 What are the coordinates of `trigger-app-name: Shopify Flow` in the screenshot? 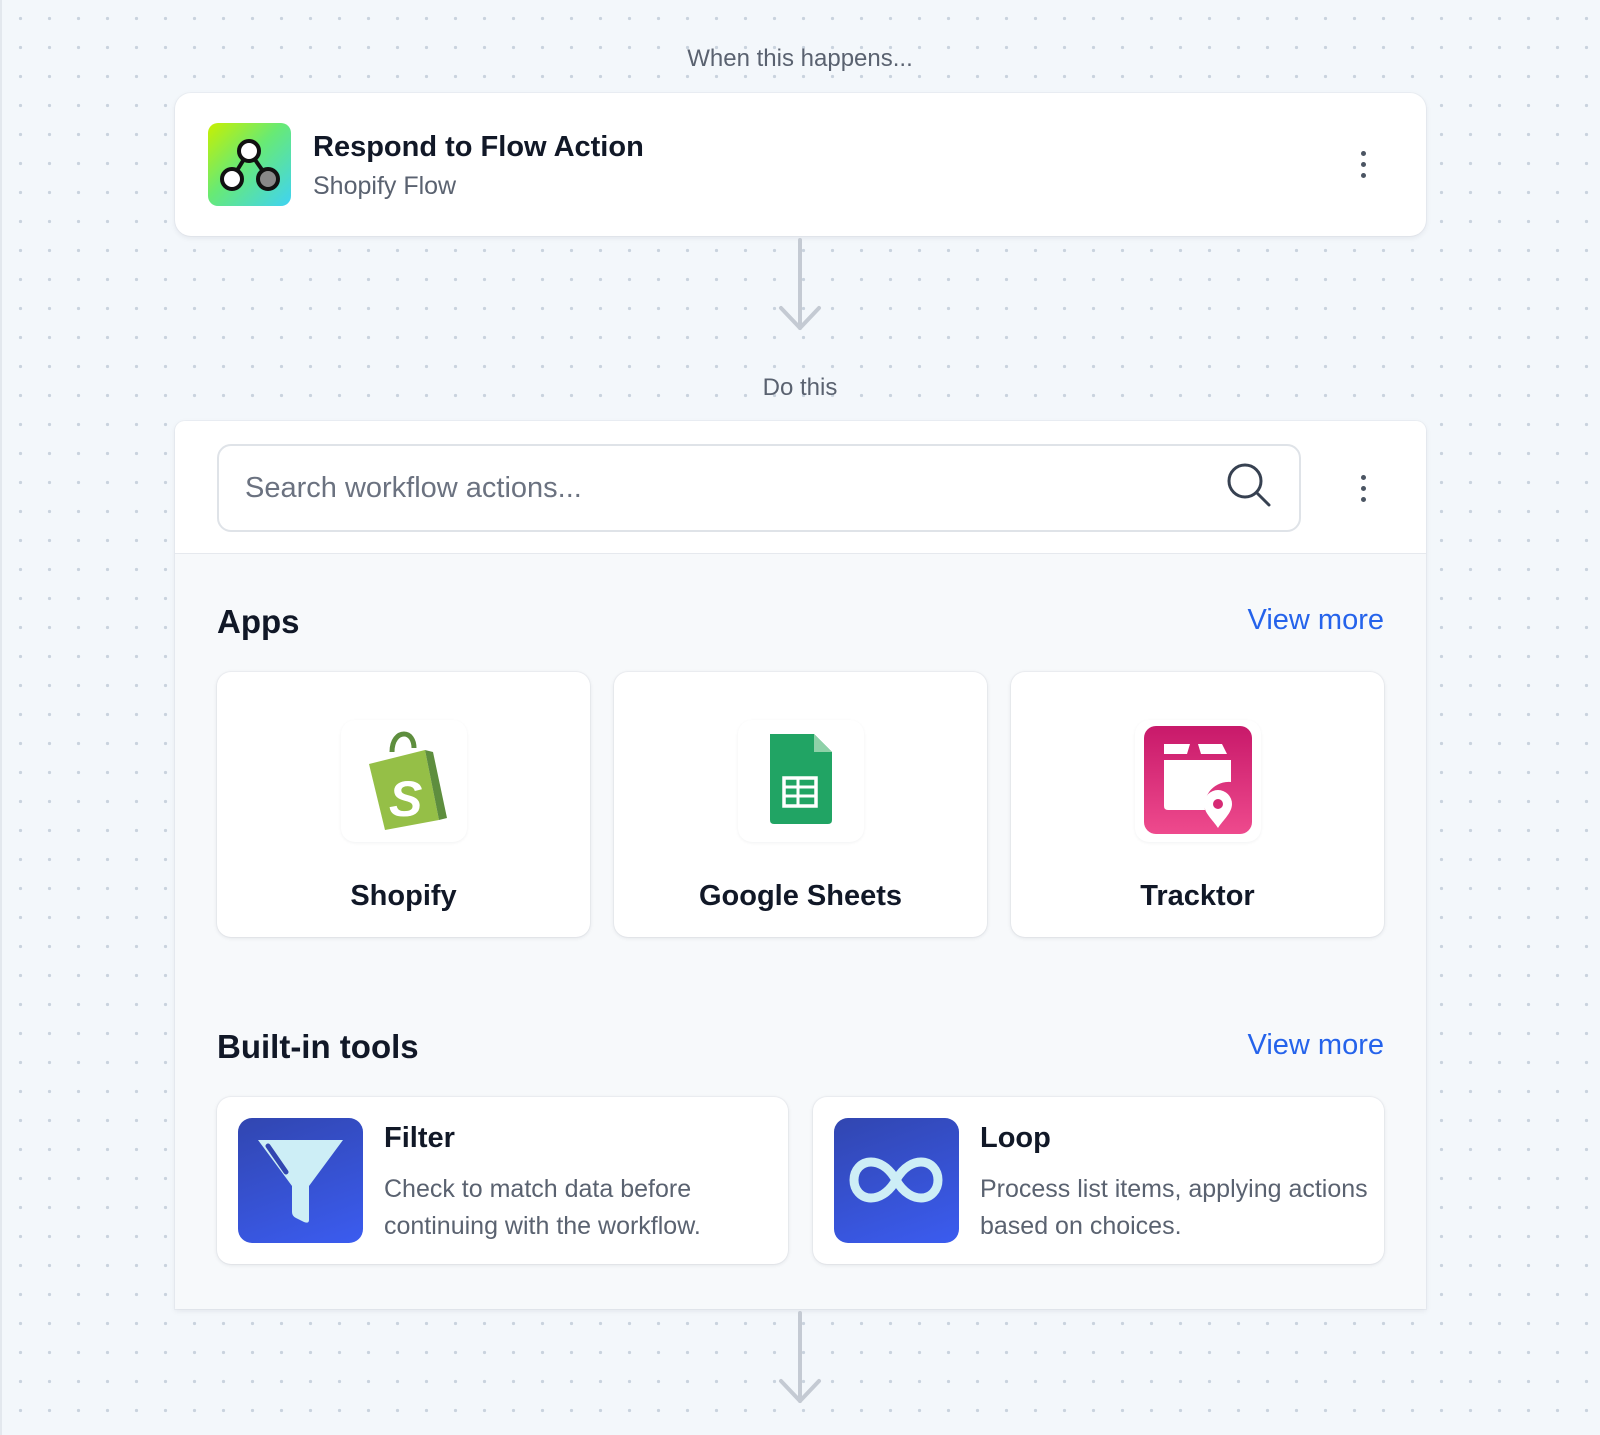 It's located at (385, 186).